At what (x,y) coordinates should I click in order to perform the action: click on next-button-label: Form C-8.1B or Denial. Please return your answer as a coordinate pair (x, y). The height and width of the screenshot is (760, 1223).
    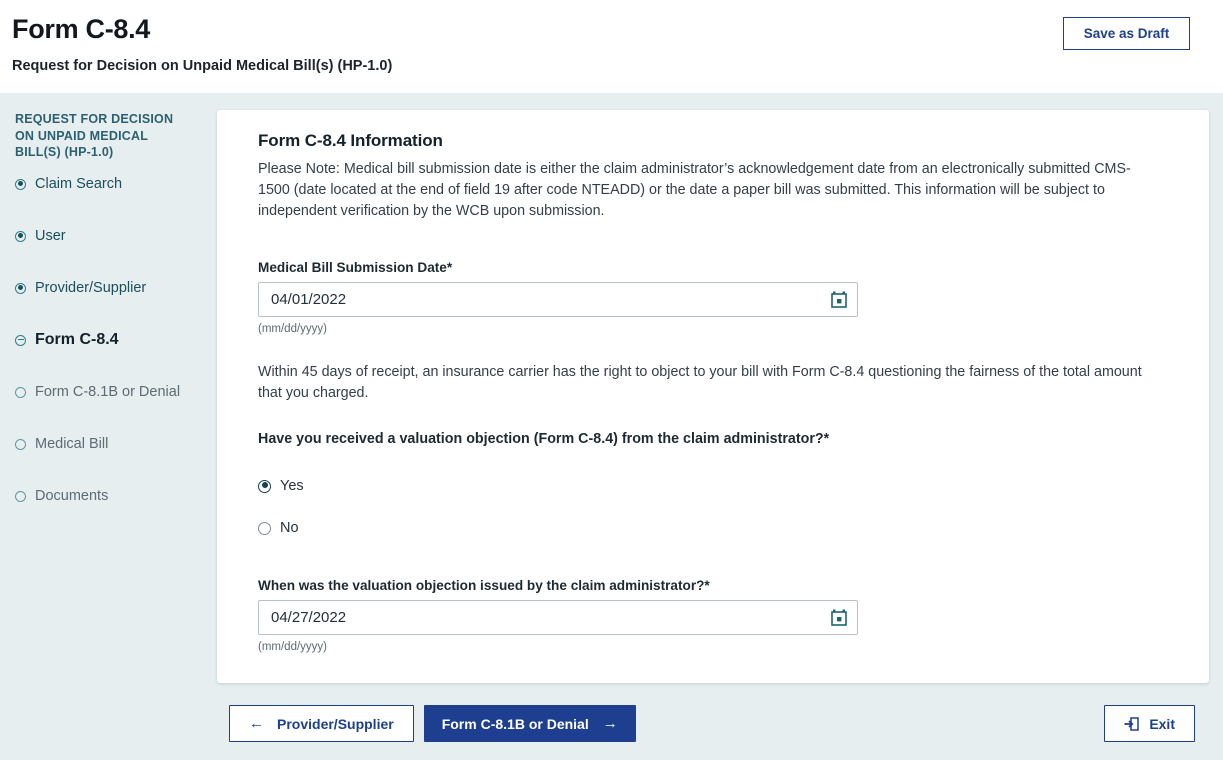
    Looking at the image, I should click on (515, 723).